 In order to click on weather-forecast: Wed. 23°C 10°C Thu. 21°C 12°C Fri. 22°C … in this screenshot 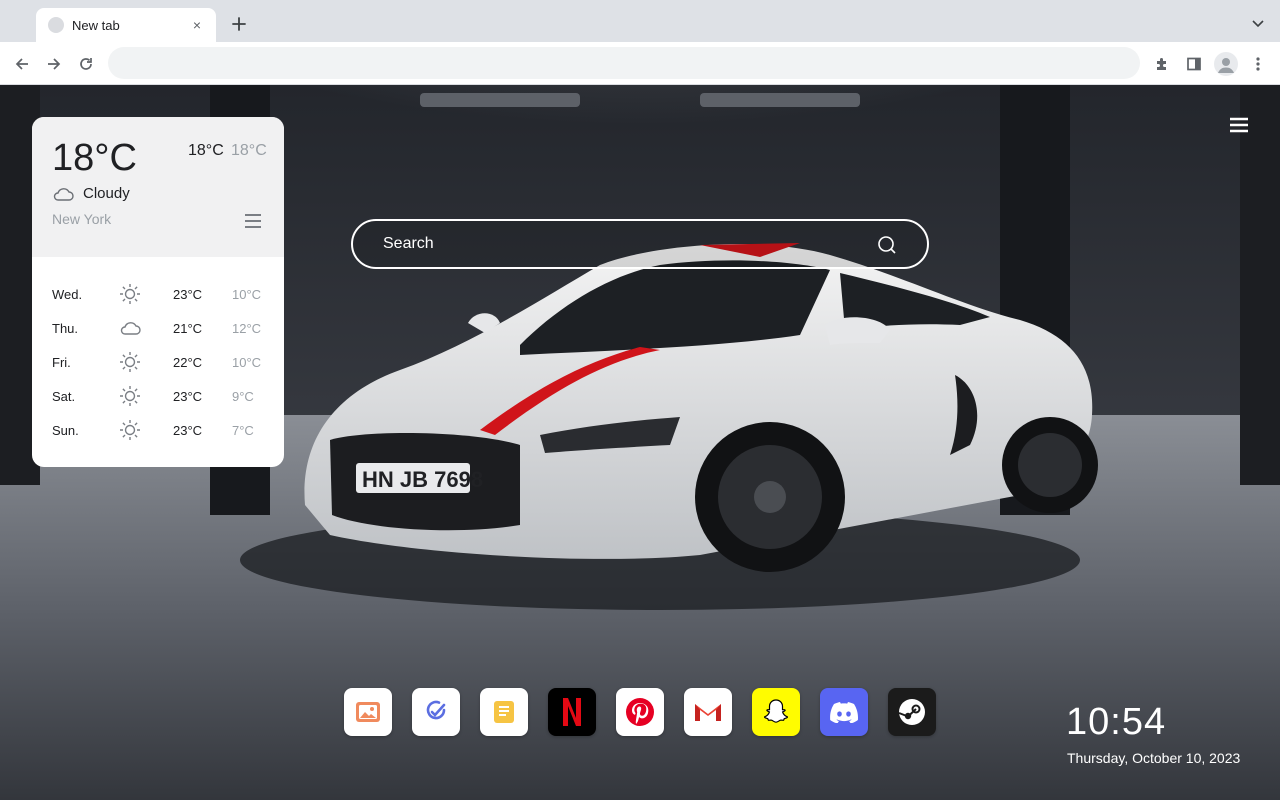, I will do `click(158, 362)`.